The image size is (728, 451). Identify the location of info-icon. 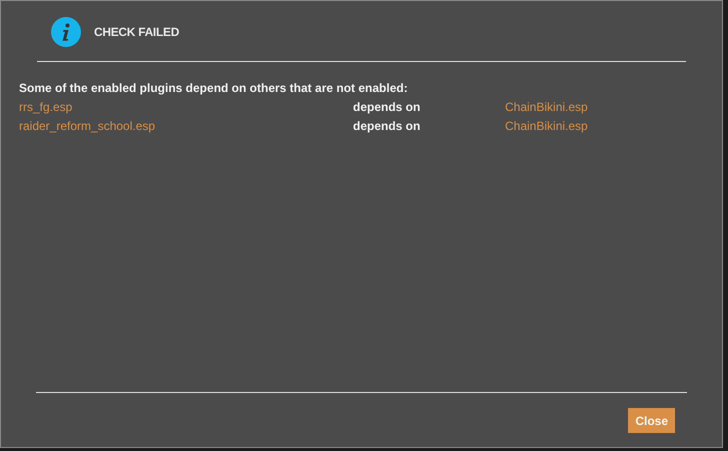
(66, 31).